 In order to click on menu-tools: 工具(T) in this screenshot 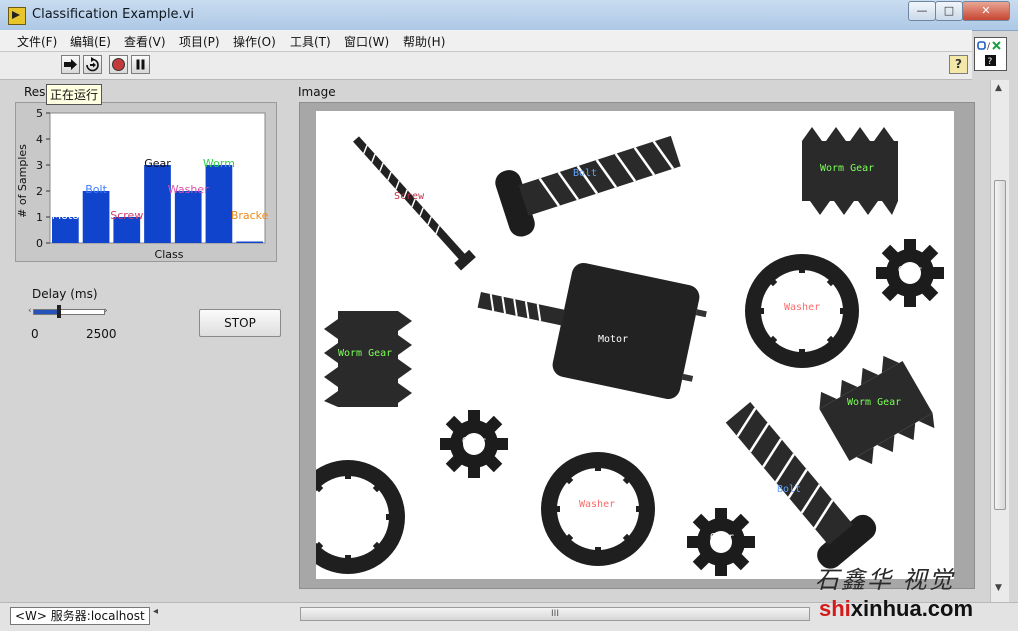, I will do `click(310, 41)`.